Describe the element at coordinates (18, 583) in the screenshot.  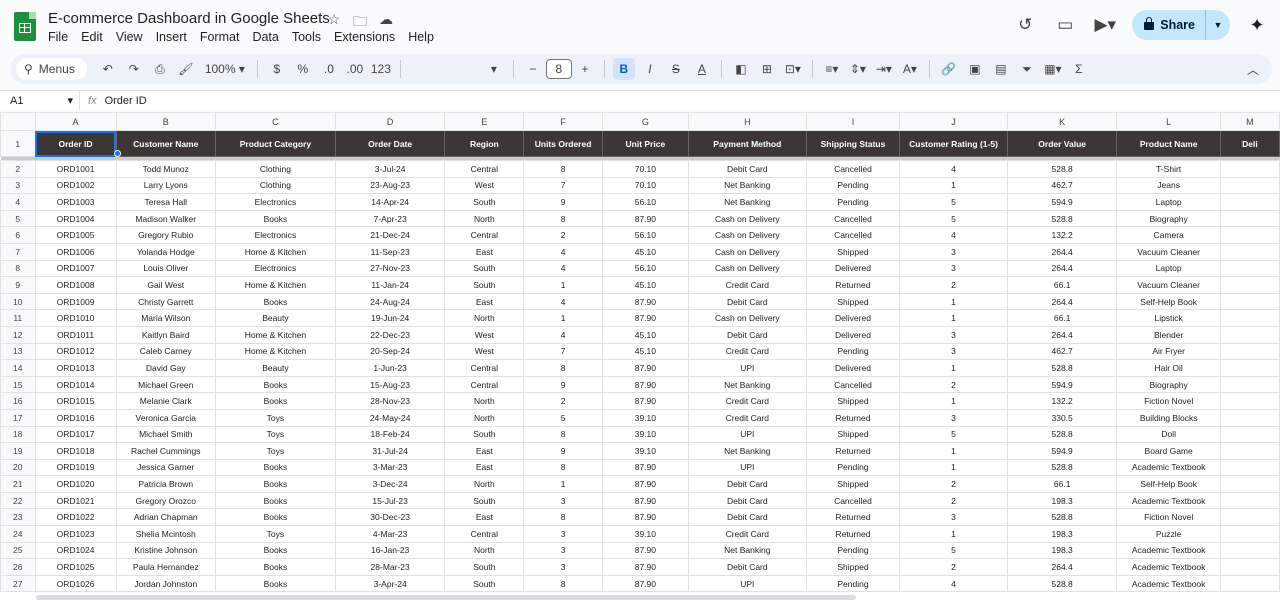
I see `row-number: 27` at that location.